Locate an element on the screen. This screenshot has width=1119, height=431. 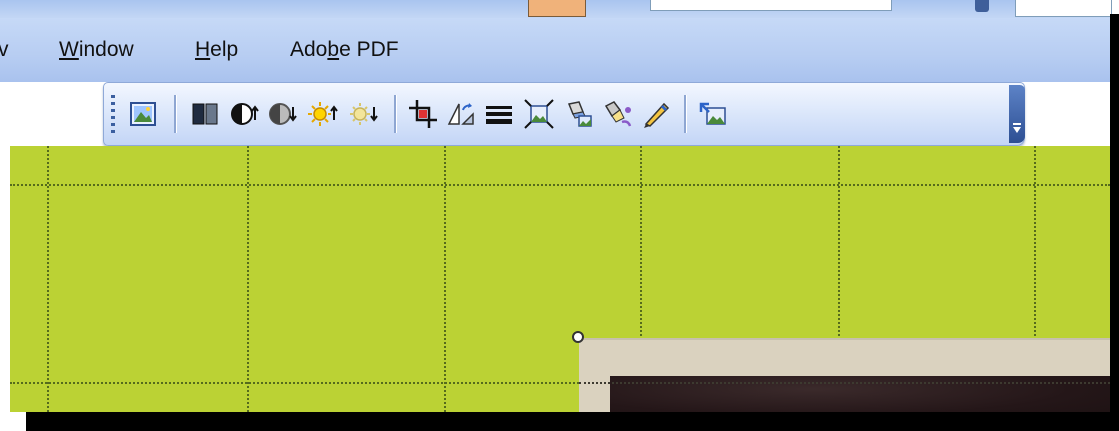
picture-toolbar is located at coordinates (564, 114).